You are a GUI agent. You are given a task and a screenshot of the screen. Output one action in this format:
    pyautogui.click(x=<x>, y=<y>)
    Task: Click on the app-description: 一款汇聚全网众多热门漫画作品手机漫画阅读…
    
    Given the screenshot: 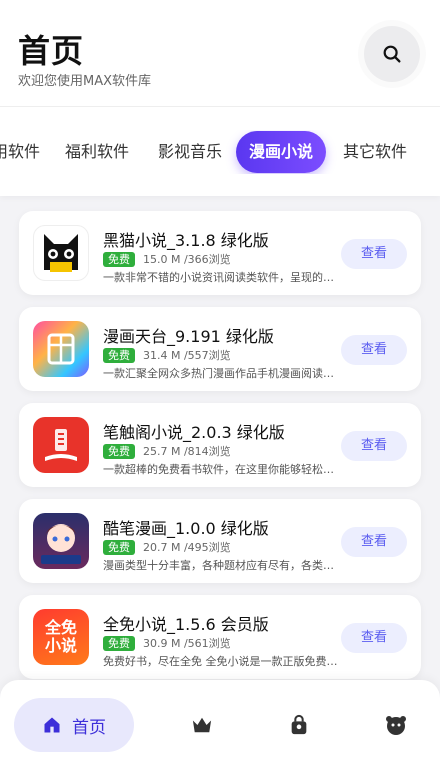 What is the action you would take?
    pyautogui.click(x=218, y=373)
    